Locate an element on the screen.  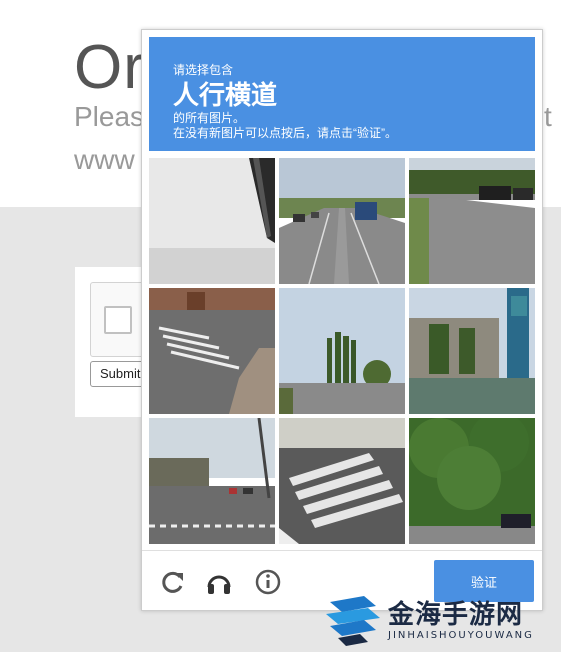
instruction-line: 请选择包含 is located at coordinates (203, 70).